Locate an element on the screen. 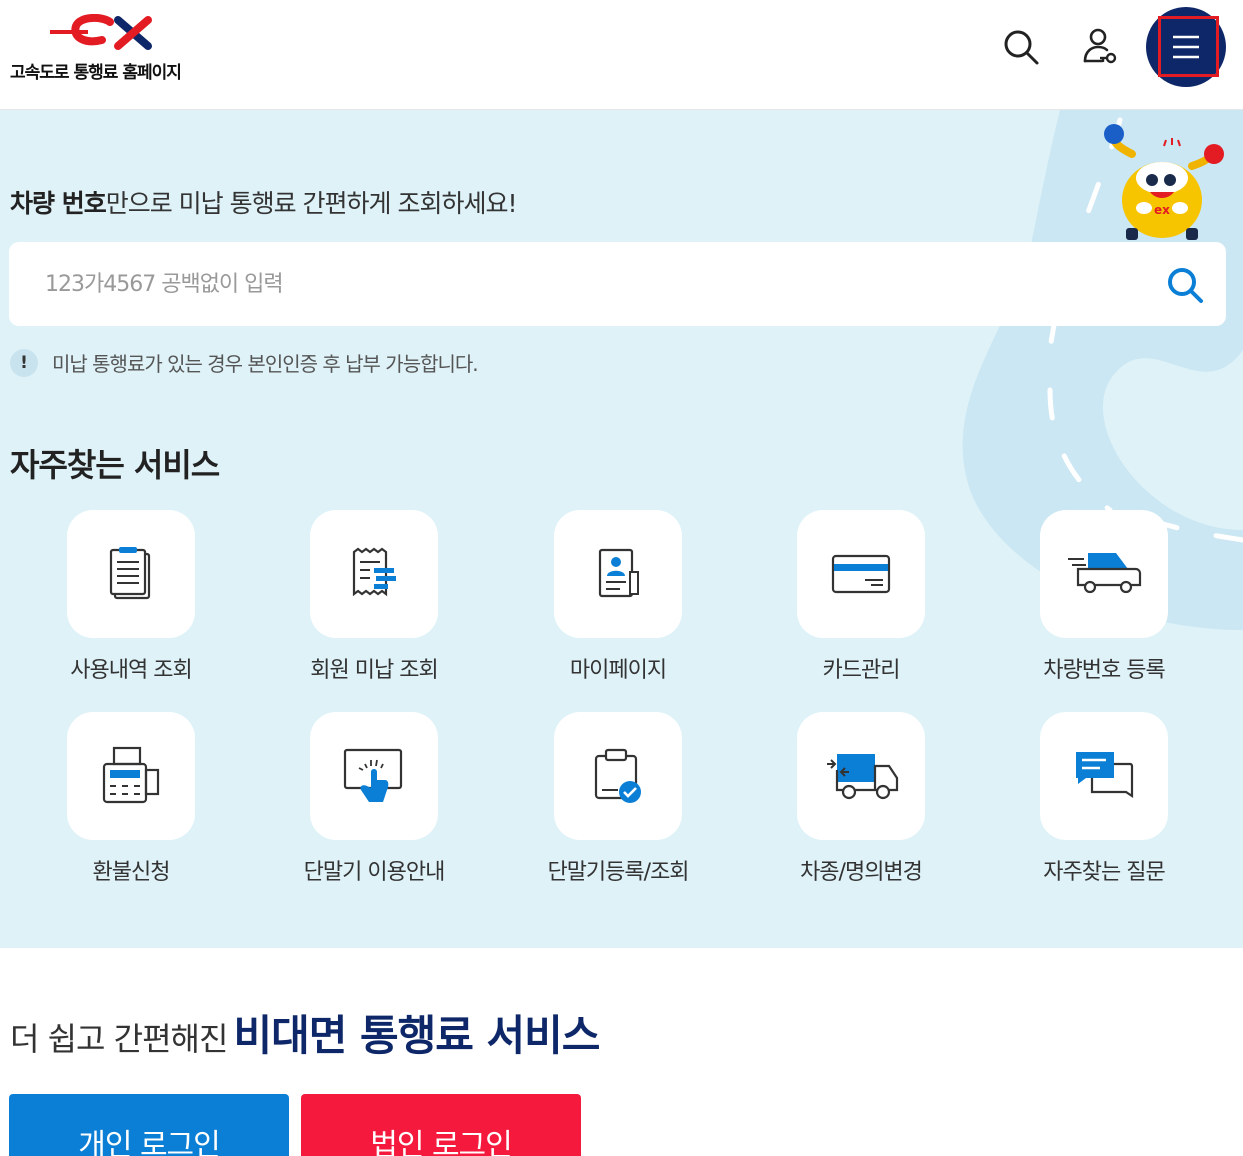 The width and height of the screenshot is (1243, 1156). exclamation-icon: ! is located at coordinates (24, 362).